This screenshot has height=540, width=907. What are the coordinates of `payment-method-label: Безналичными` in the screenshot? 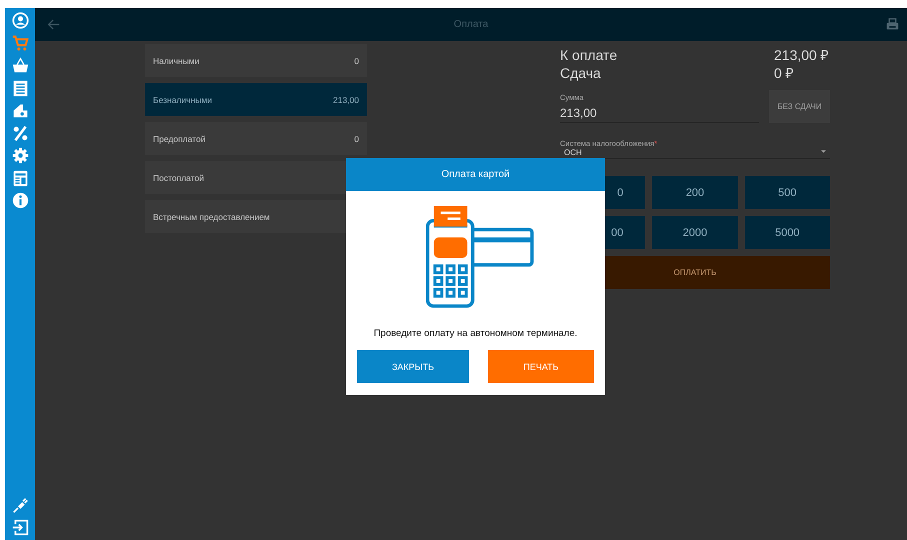 It's located at (182, 99).